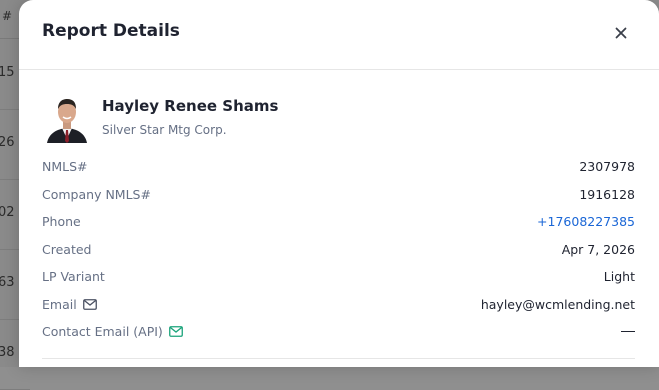  I want to click on detail-label: Company NMLS#, so click(96, 194).